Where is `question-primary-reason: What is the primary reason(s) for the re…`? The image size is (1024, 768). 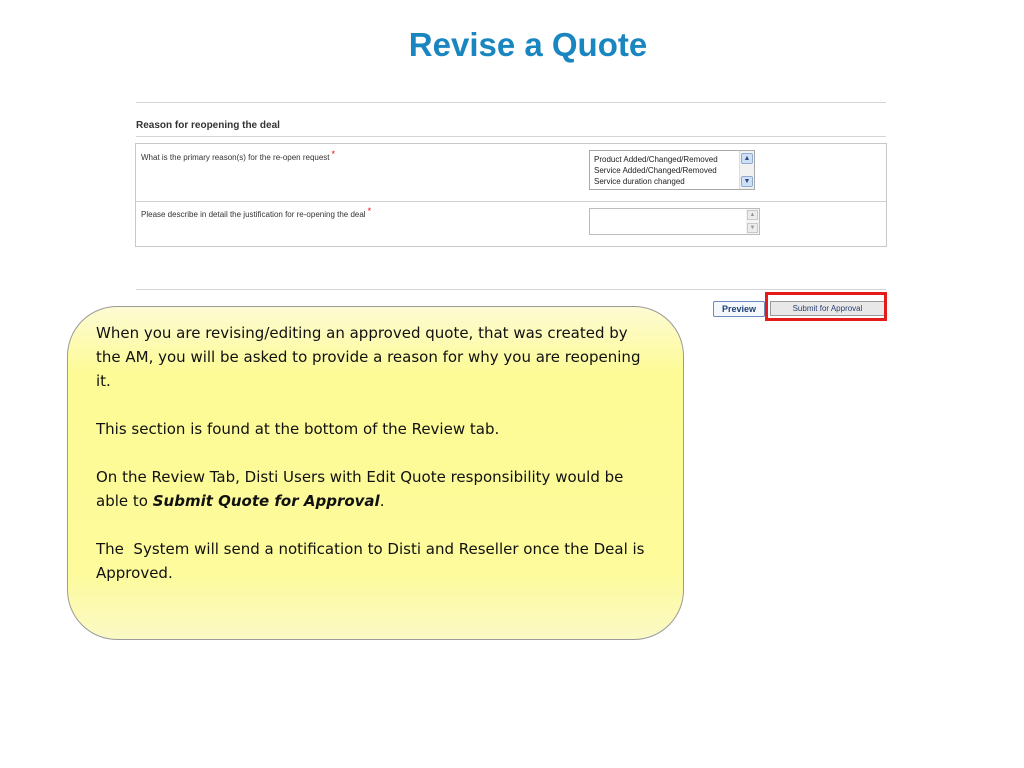 question-primary-reason: What is the primary reason(s) for the re… is located at coordinates (238, 155).